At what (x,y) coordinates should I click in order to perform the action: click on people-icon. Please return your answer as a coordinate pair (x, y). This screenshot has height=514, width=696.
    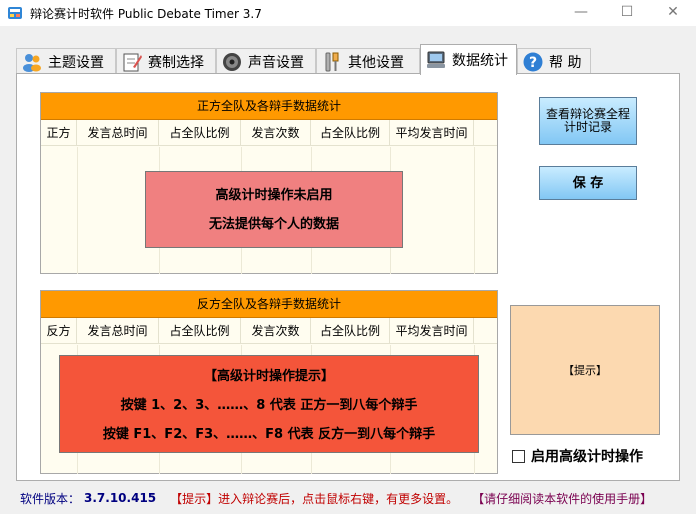
    Looking at the image, I should click on (32, 62).